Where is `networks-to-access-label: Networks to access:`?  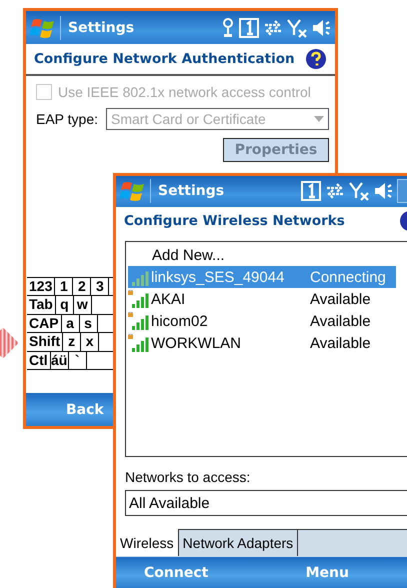
networks-to-access-label: Networks to access: is located at coordinates (188, 477).